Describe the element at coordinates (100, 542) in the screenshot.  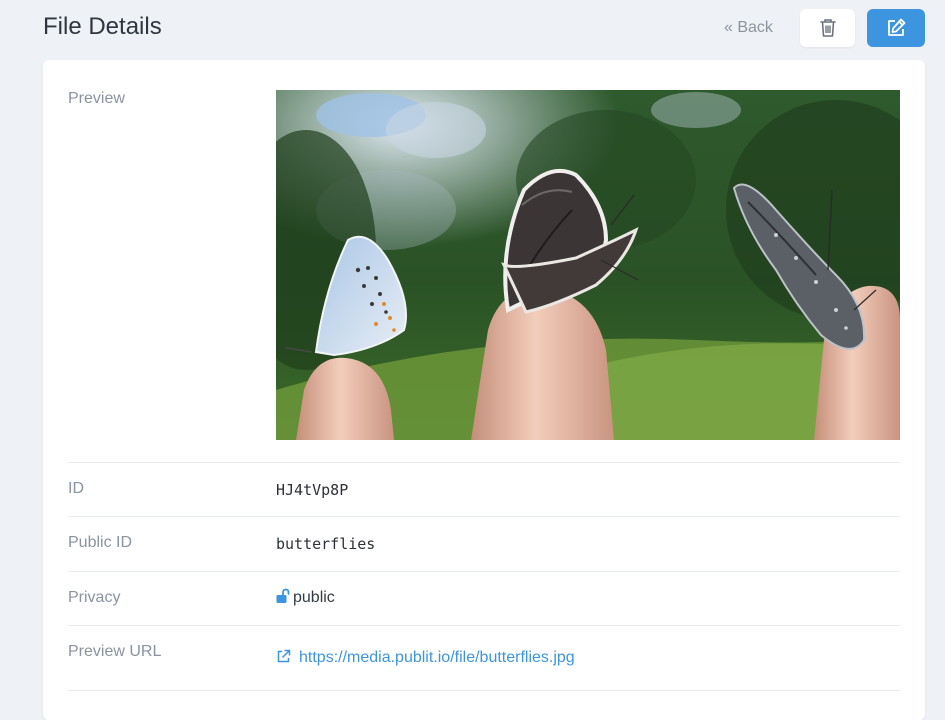
I see `public-id-label: Public ID` at that location.